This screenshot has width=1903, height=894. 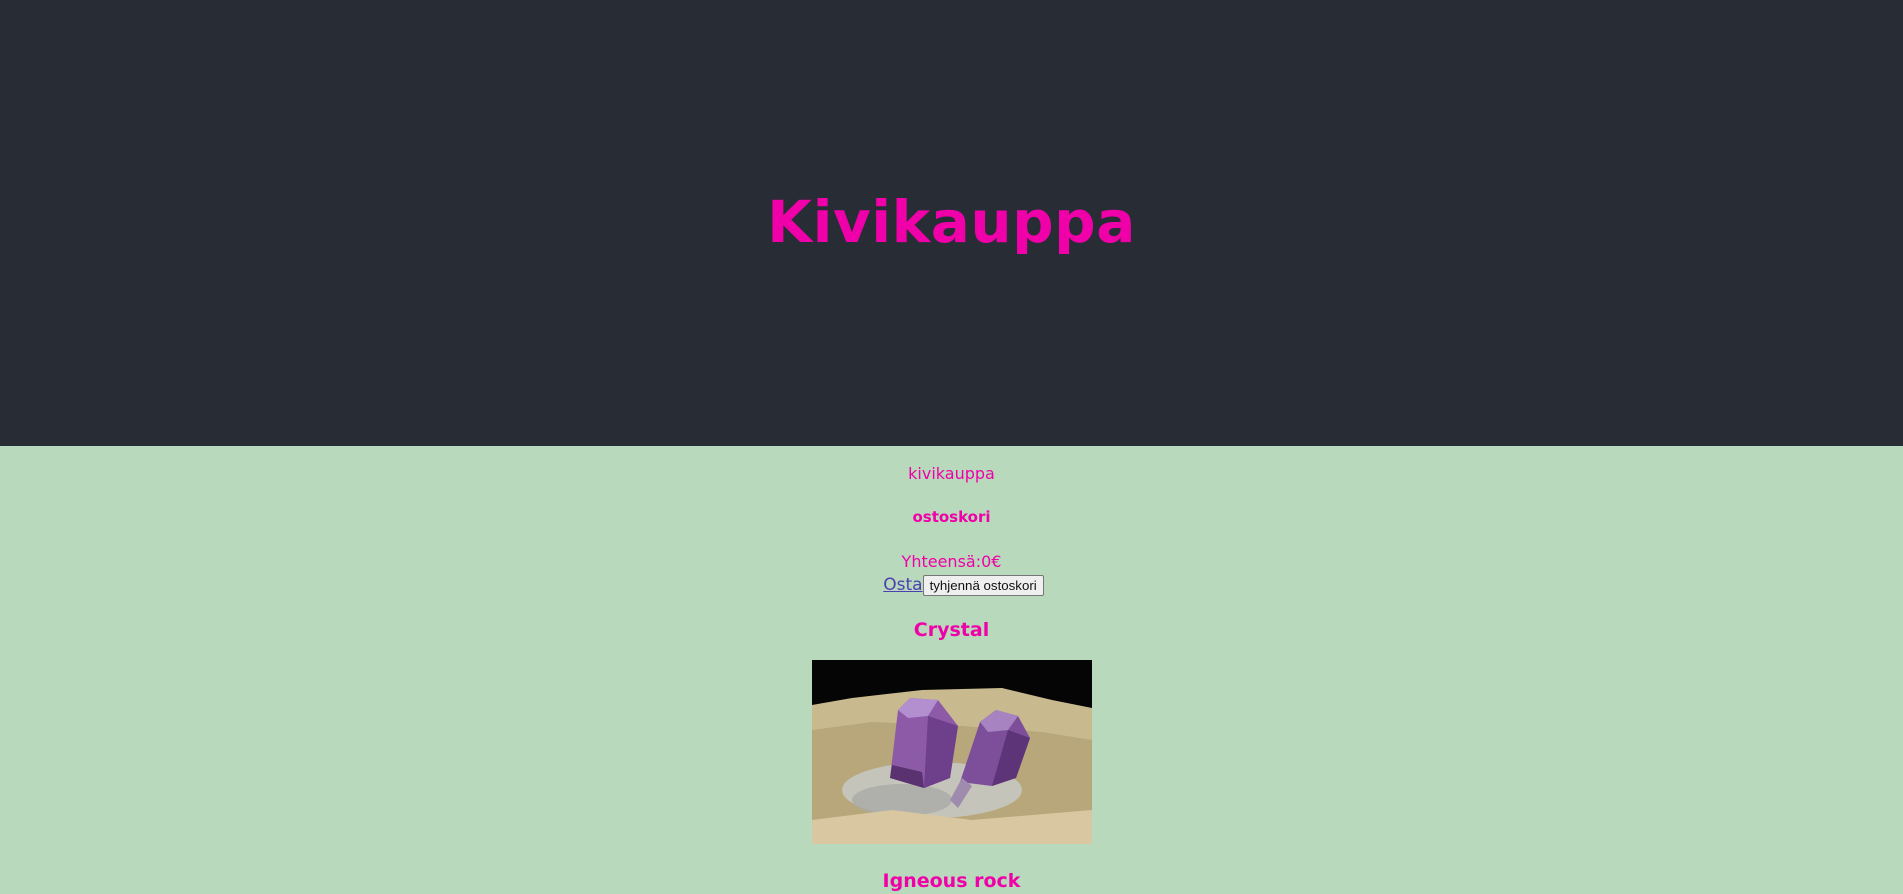 What do you see at coordinates (951, 630) in the screenshot?
I see `product-name: Crystal` at bounding box center [951, 630].